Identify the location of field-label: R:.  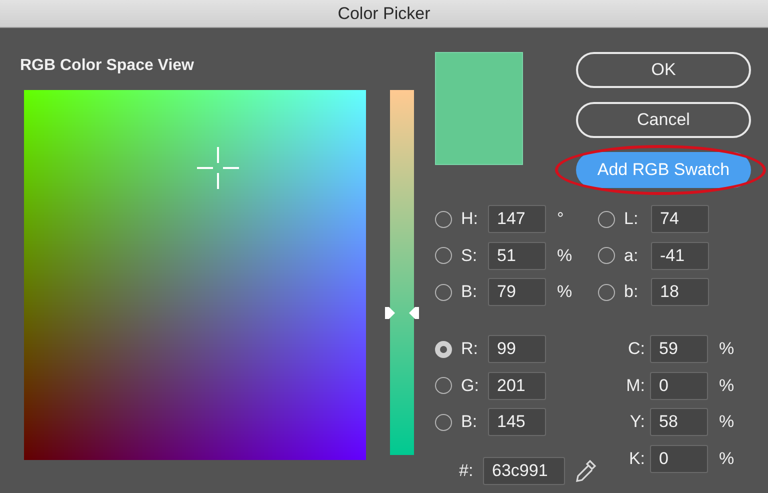
(470, 349).